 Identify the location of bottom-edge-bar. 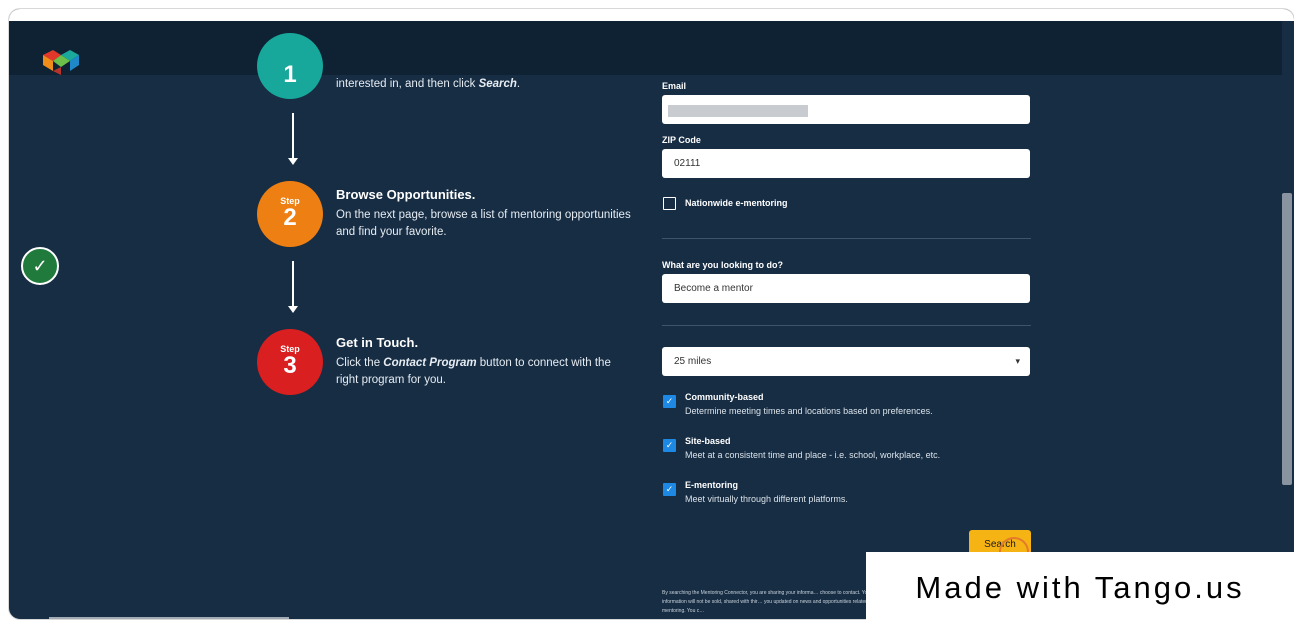
(169, 618).